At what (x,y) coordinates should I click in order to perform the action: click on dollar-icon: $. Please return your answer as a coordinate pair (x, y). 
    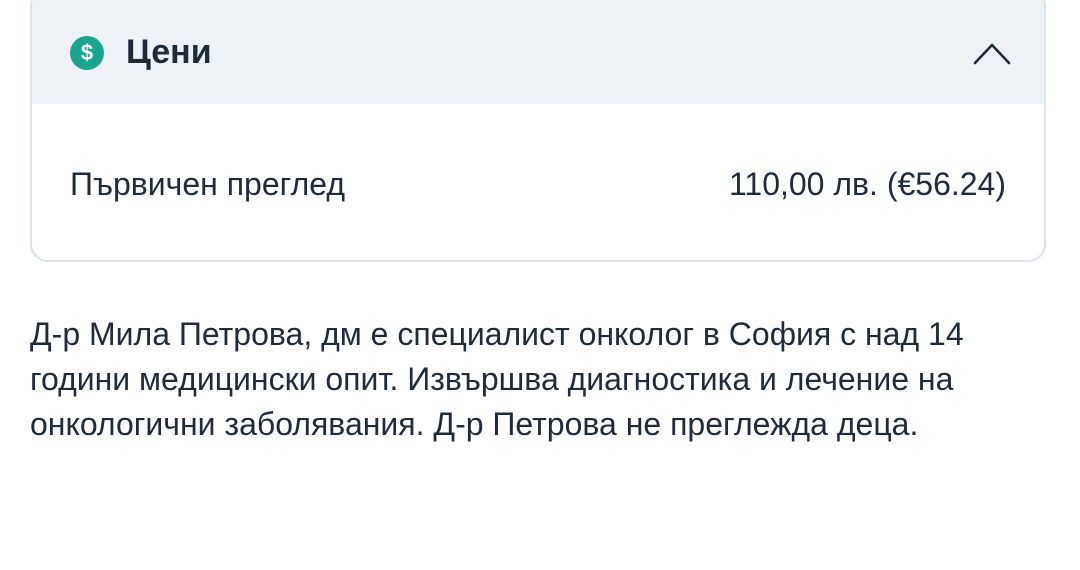
    Looking at the image, I should click on (87, 53).